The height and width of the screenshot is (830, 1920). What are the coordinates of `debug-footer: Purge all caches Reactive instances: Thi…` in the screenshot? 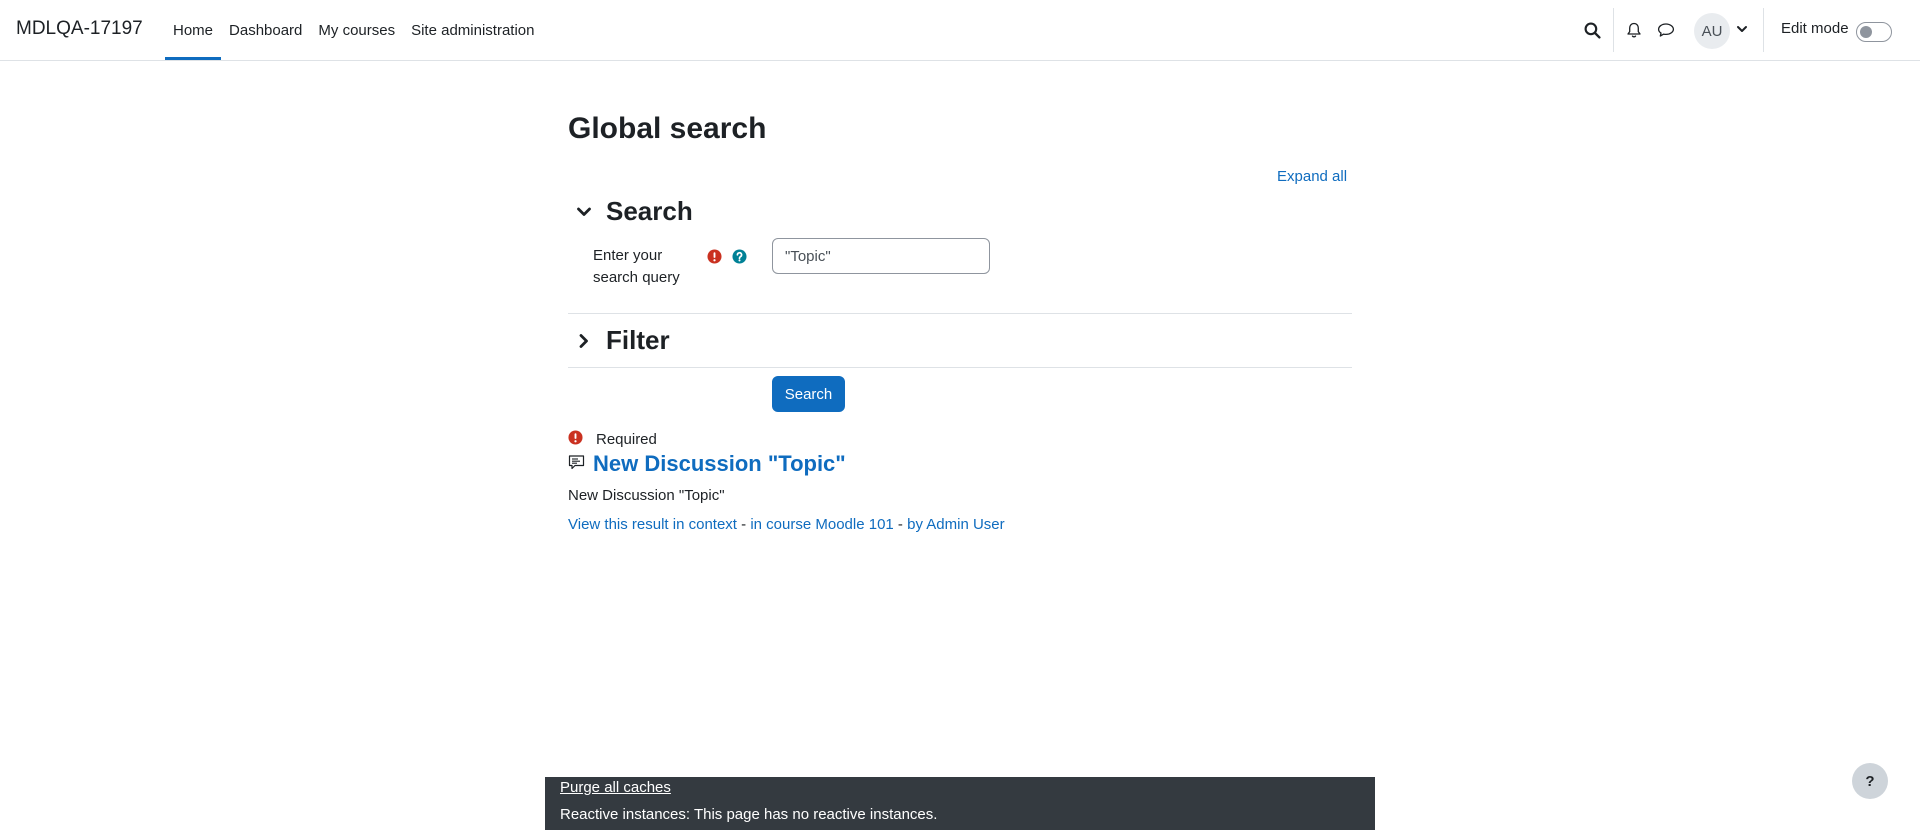 It's located at (960, 803).